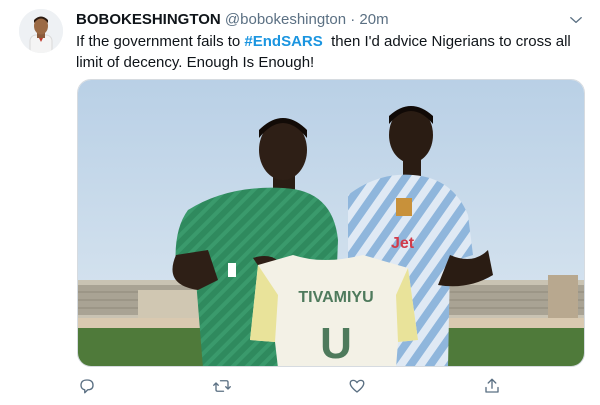 This screenshot has width=600, height=405. Describe the element at coordinates (357, 386) in the screenshot. I see `like-icon` at that location.